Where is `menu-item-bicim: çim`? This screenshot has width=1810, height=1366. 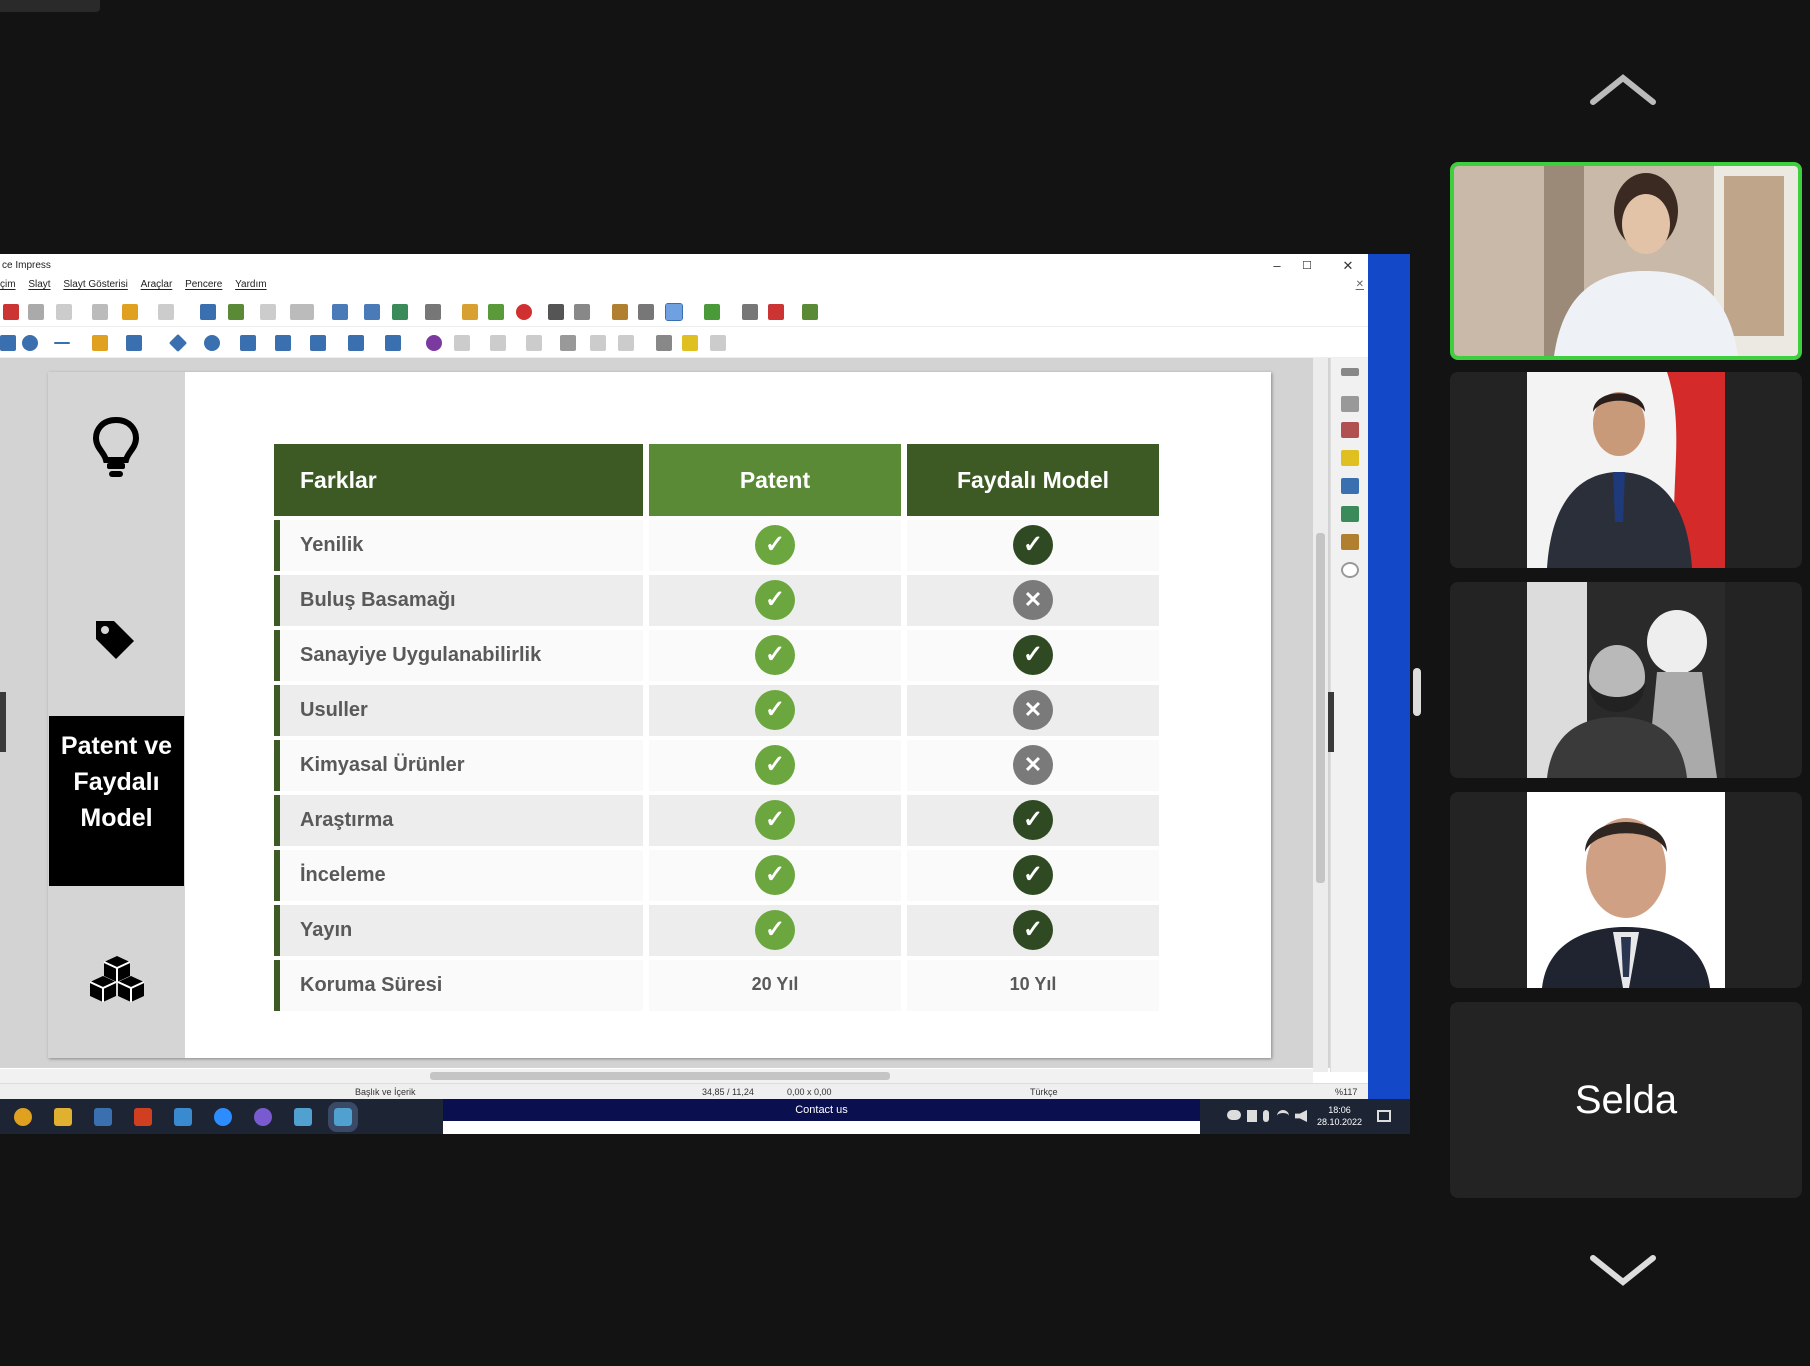
menu-item-bicim: çim is located at coordinates (8, 284).